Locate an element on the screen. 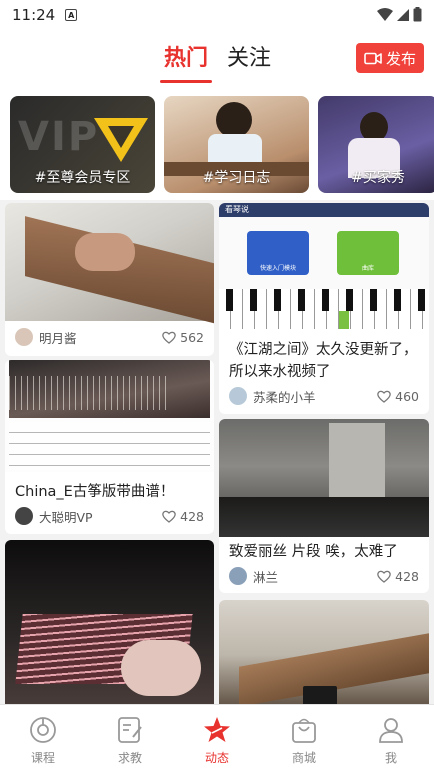  wifi-icon is located at coordinates (385, 14).